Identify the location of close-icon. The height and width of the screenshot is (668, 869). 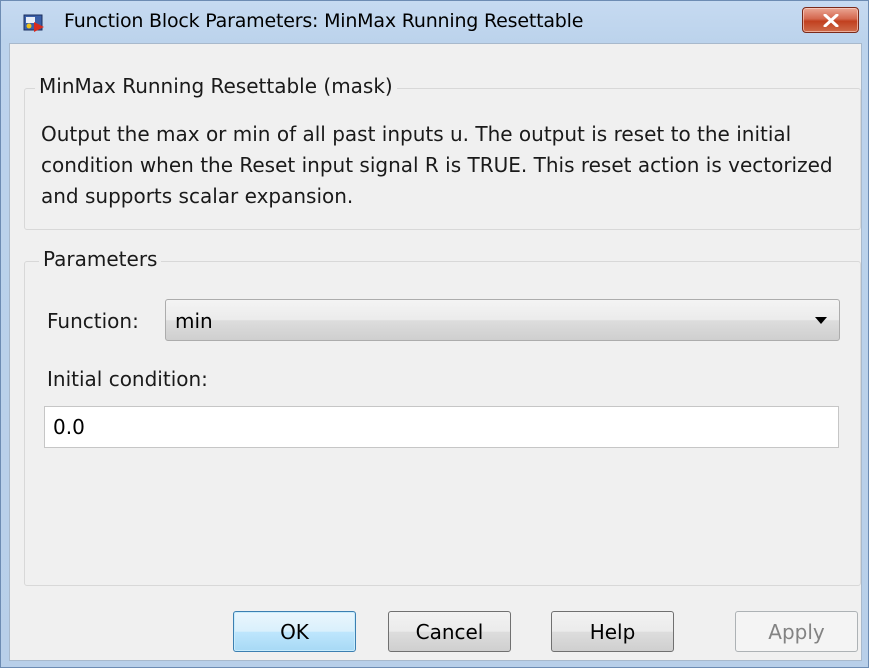
(831, 20).